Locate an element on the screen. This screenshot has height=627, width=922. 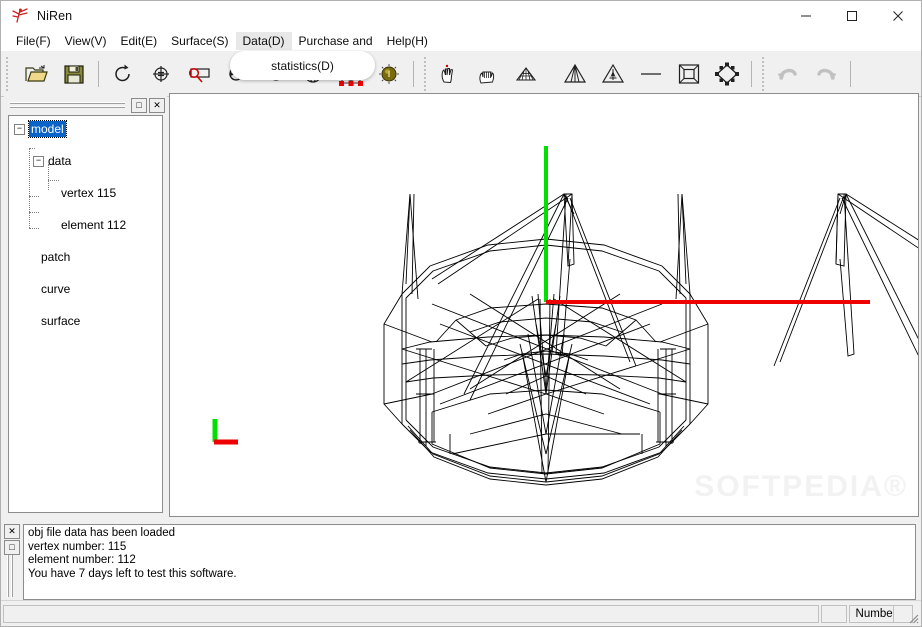
tree-label-element: element 112 is located at coordinates (93, 225).